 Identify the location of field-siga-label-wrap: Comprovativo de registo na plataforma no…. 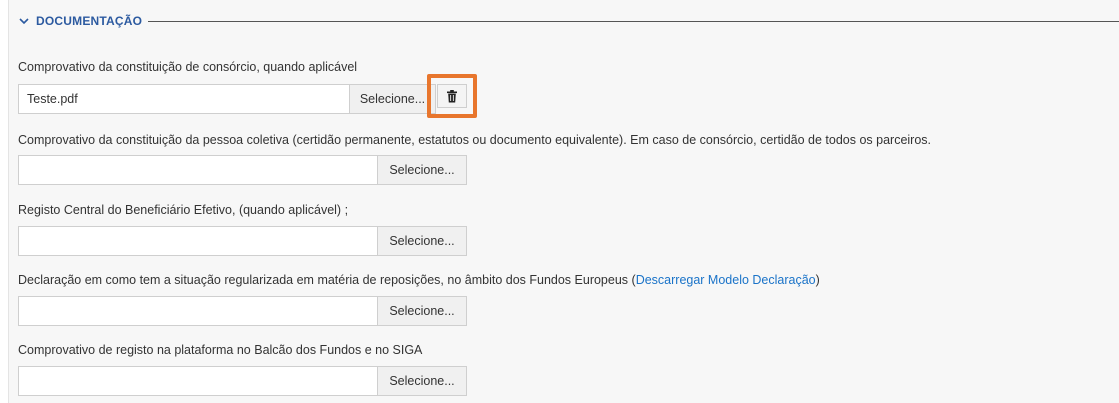
(220, 350).